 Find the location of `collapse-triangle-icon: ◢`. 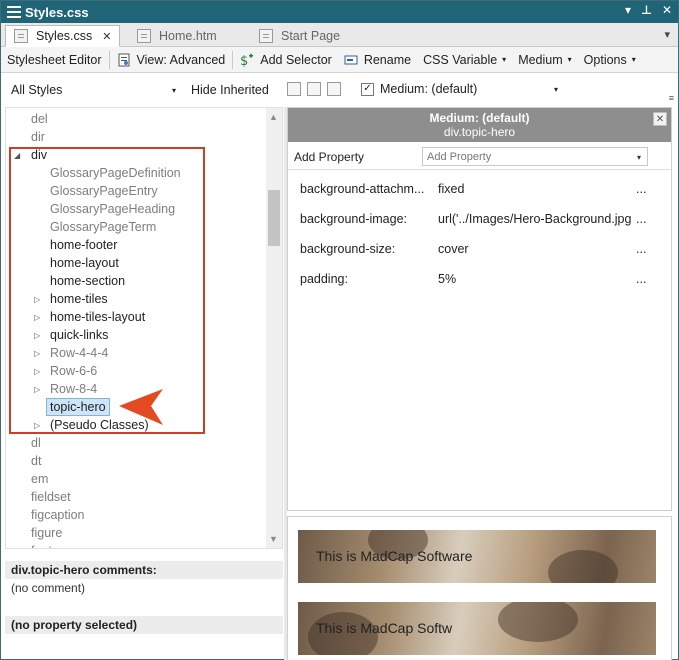

collapse-triangle-icon: ◢ is located at coordinates (19, 155).